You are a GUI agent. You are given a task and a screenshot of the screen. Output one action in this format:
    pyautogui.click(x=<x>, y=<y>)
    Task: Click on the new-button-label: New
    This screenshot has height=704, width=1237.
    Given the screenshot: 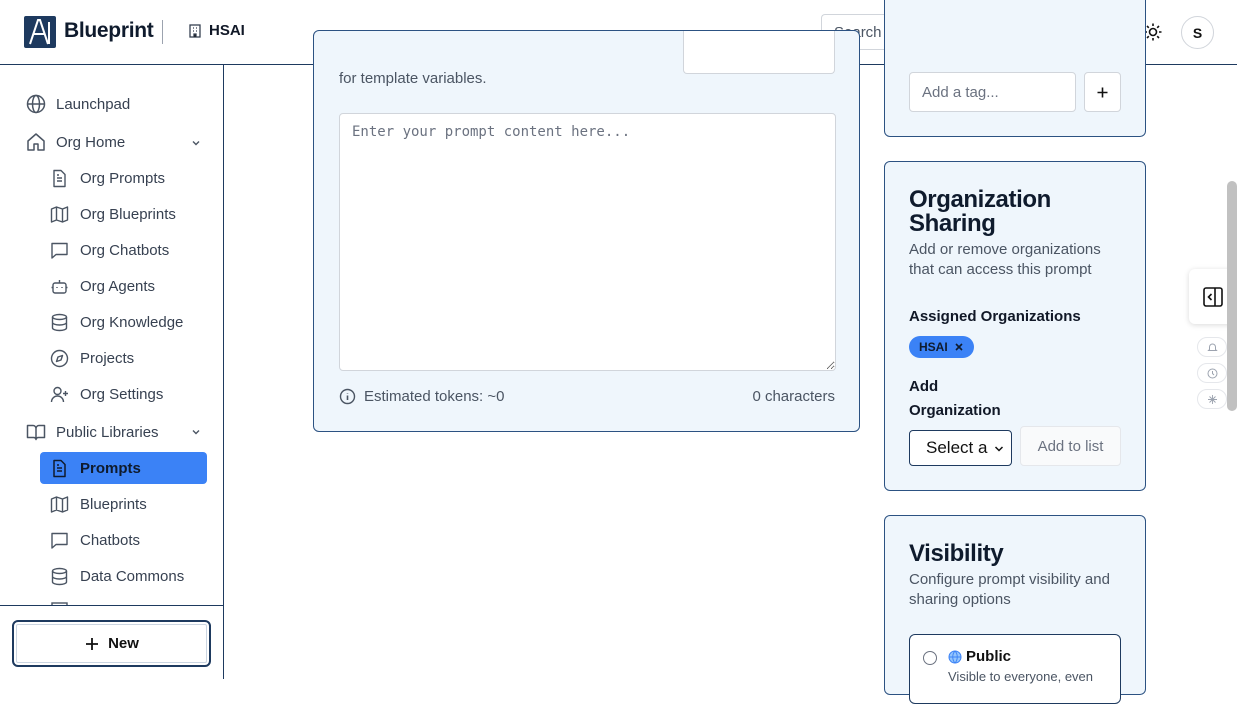 What is the action you would take?
    pyautogui.click(x=123, y=643)
    